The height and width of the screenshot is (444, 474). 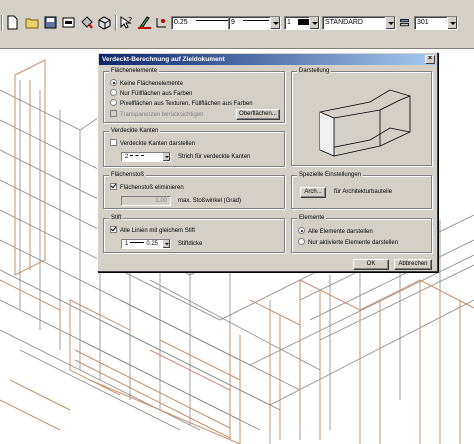 I want to click on value-combo: 301, so click(x=436, y=23).